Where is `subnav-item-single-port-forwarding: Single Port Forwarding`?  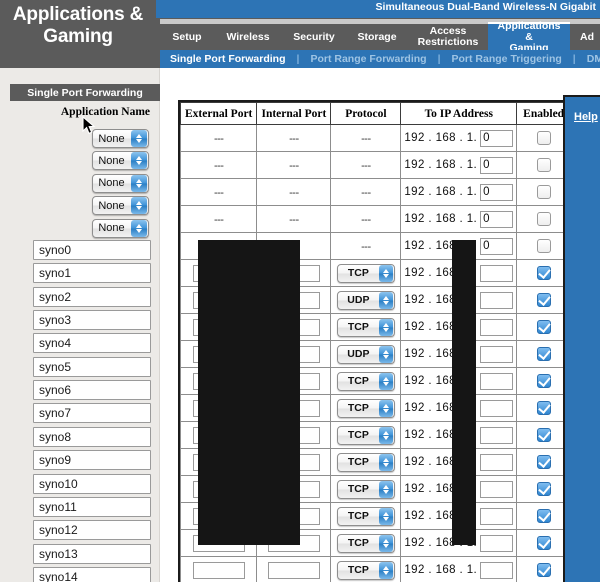
subnav-item-single-port-forwarding: Single Port Forwarding is located at coordinates (228, 59).